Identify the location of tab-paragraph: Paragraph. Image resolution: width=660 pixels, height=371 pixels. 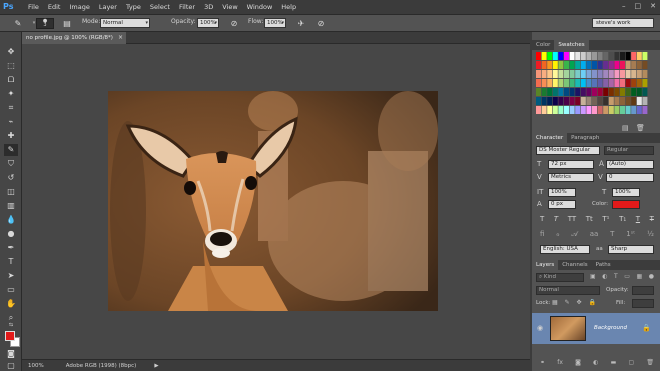
(585, 138).